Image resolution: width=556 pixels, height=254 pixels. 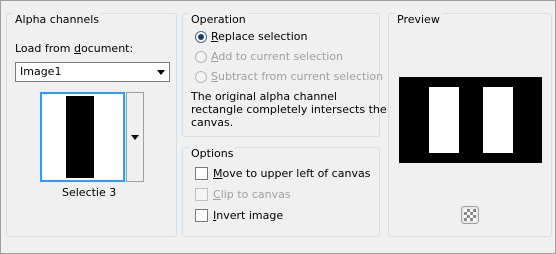 What do you see at coordinates (470, 215) in the screenshot?
I see `checkerboard-icon` at bounding box center [470, 215].